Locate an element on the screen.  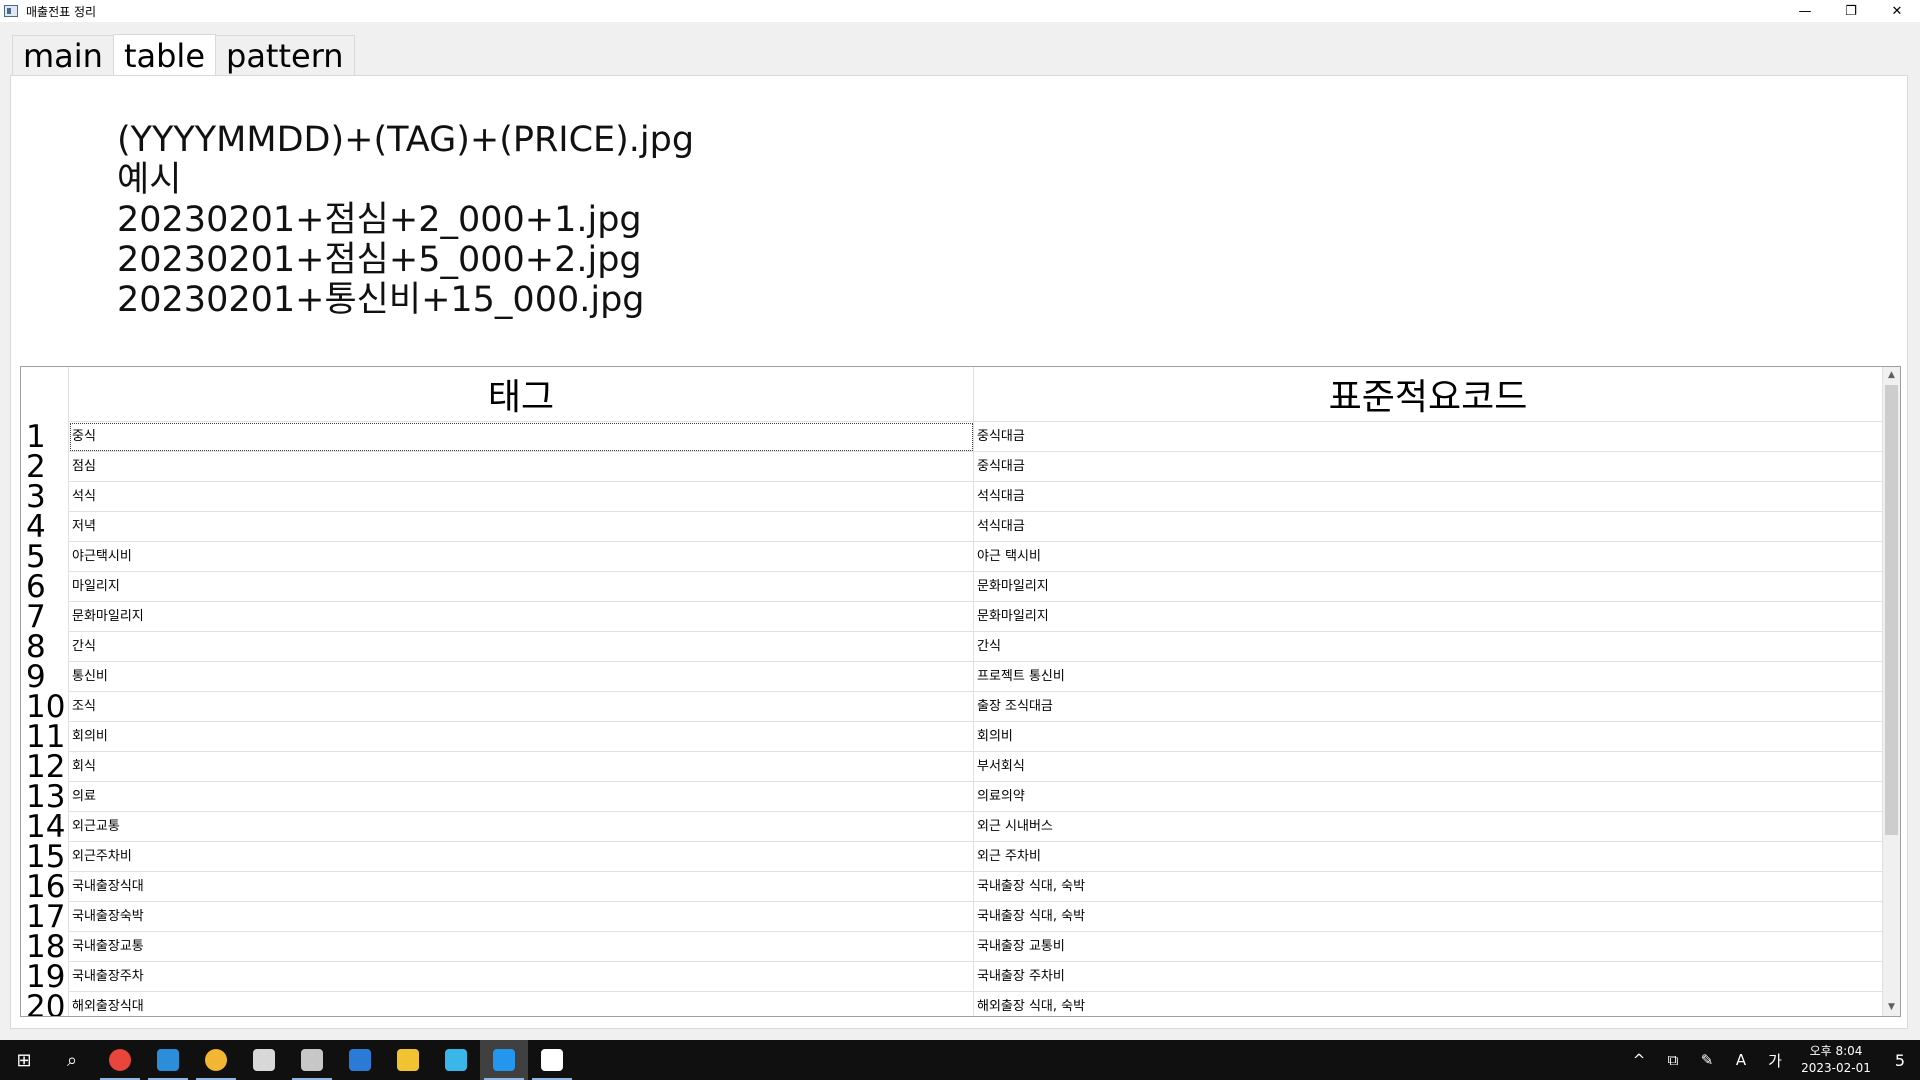
row-number: 15 is located at coordinates (45, 857).